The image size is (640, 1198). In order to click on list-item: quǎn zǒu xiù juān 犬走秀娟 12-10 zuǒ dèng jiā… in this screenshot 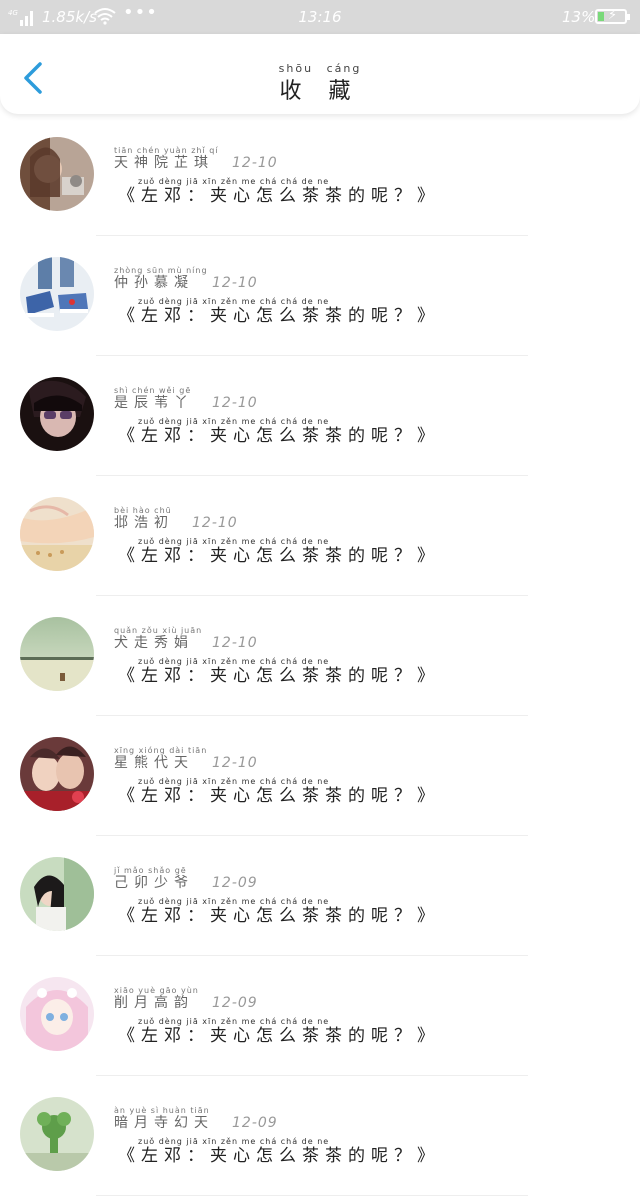, I will do `click(320, 658)`.